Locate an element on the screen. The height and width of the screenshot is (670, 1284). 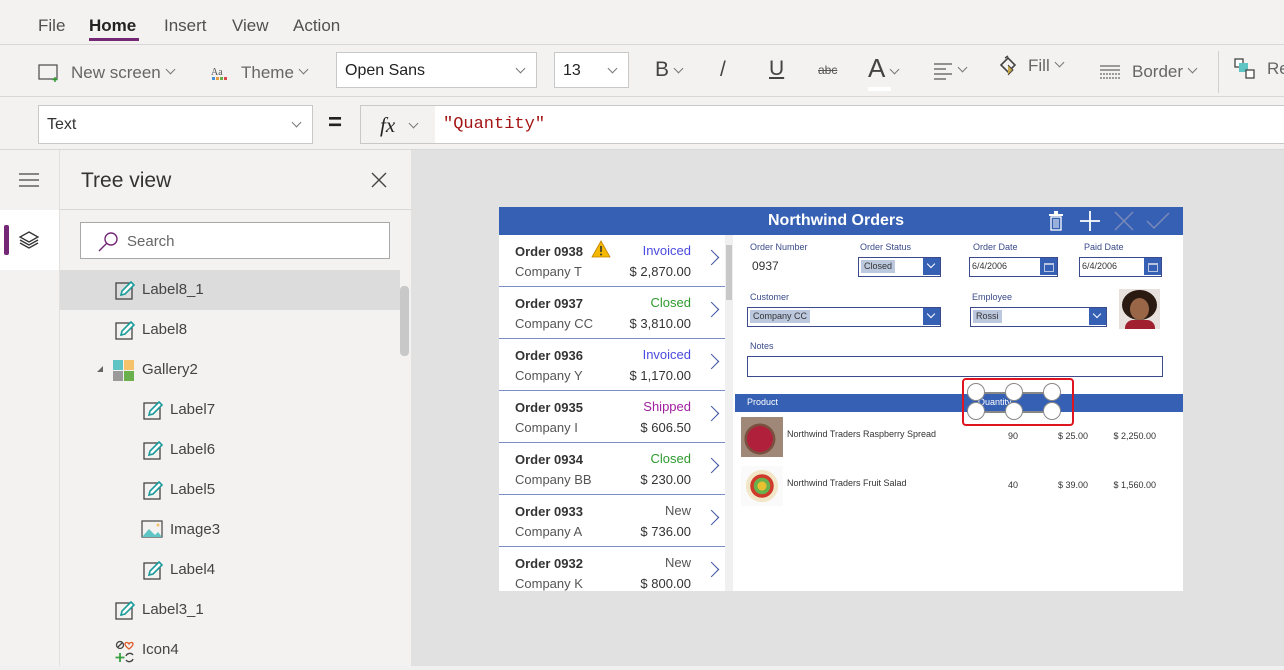
tree-item-label: Label6 is located at coordinates (193, 449).